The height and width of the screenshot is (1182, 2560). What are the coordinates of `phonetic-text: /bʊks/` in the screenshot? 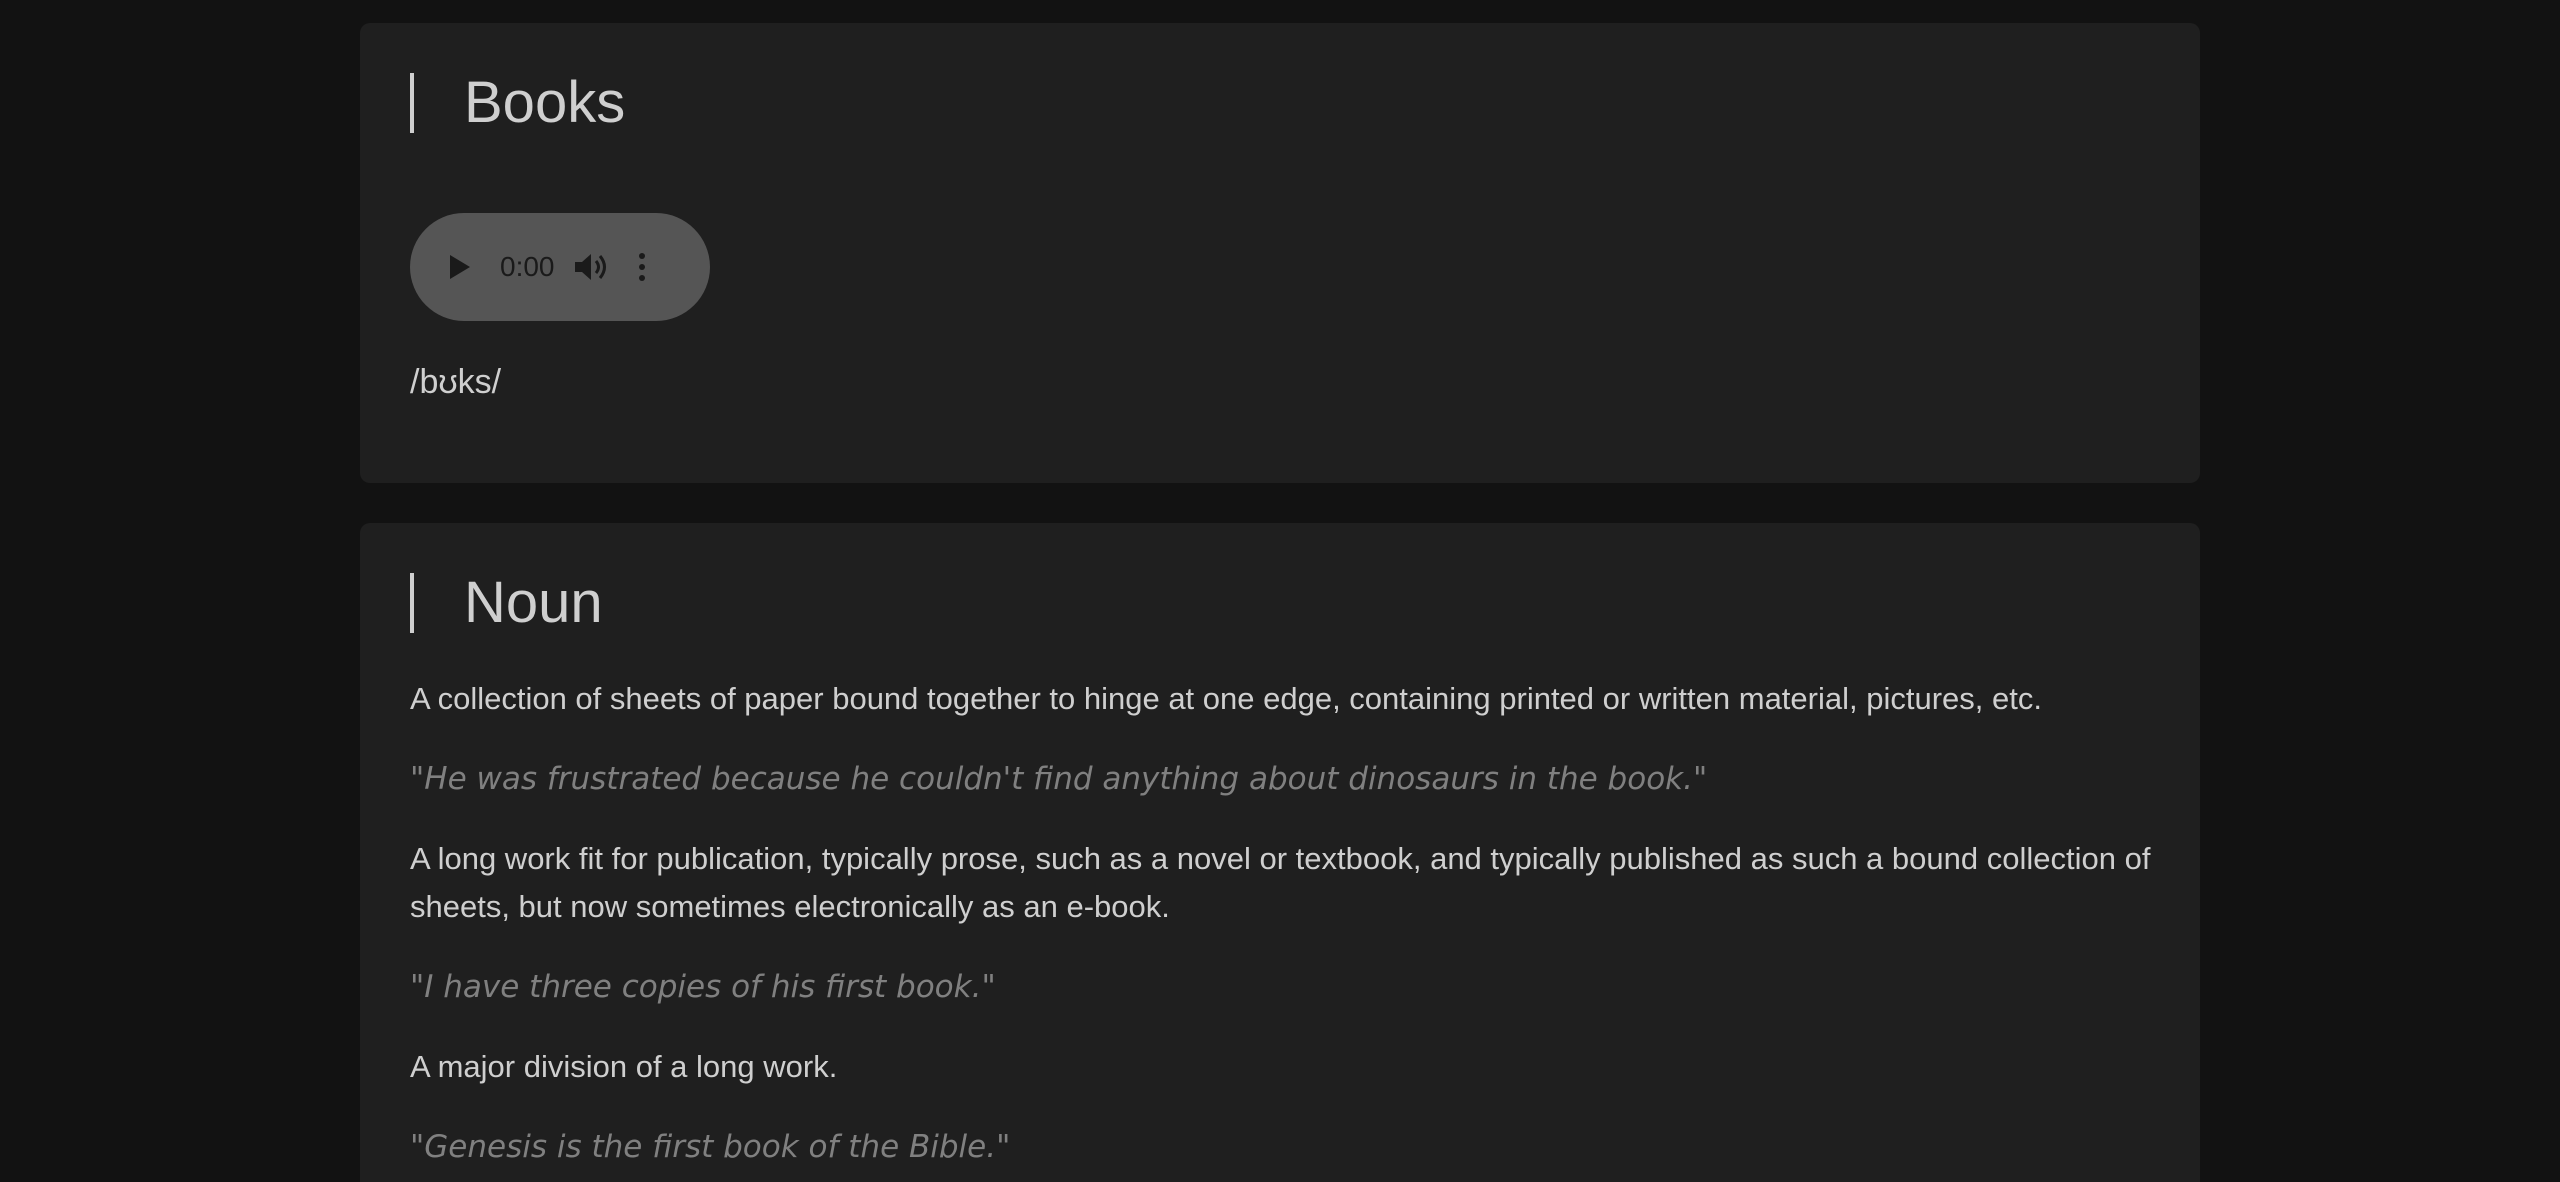 It's located at (456, 382).